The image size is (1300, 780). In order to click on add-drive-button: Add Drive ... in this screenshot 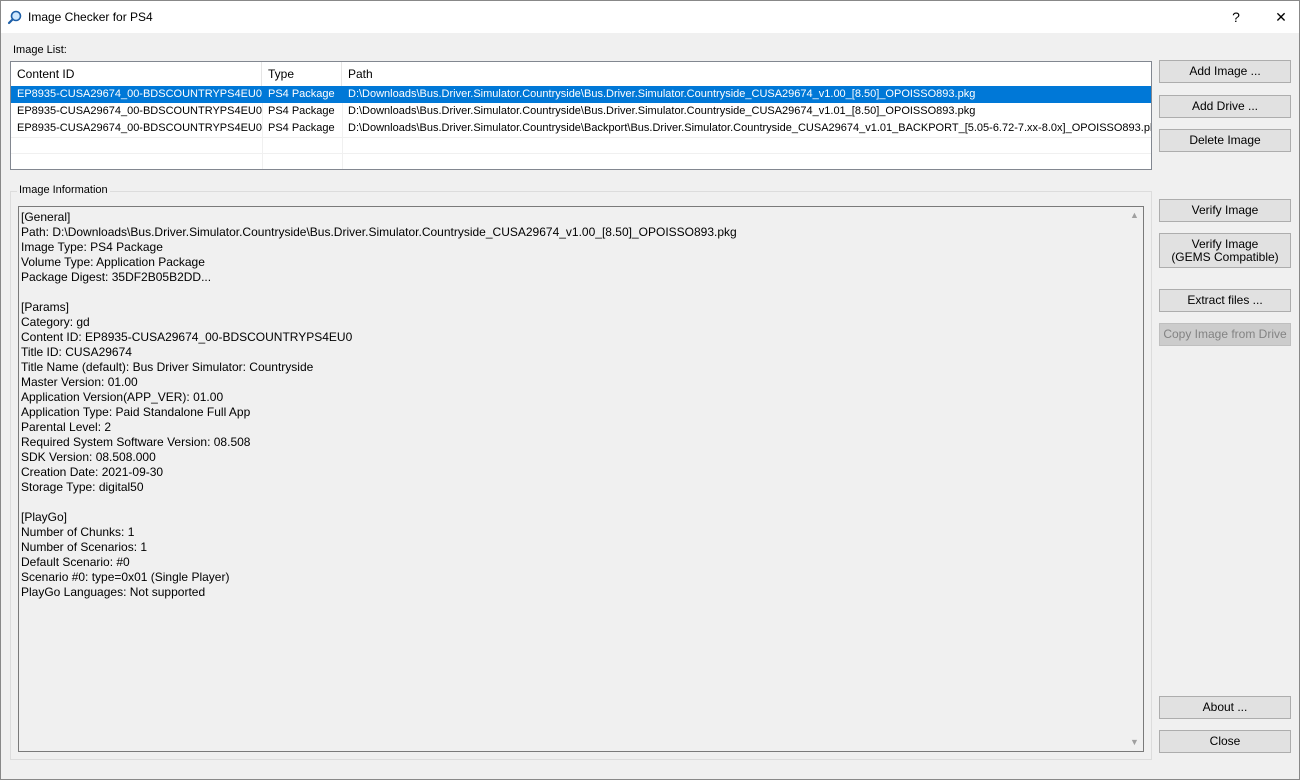, I will do `click(1225, 106)`.